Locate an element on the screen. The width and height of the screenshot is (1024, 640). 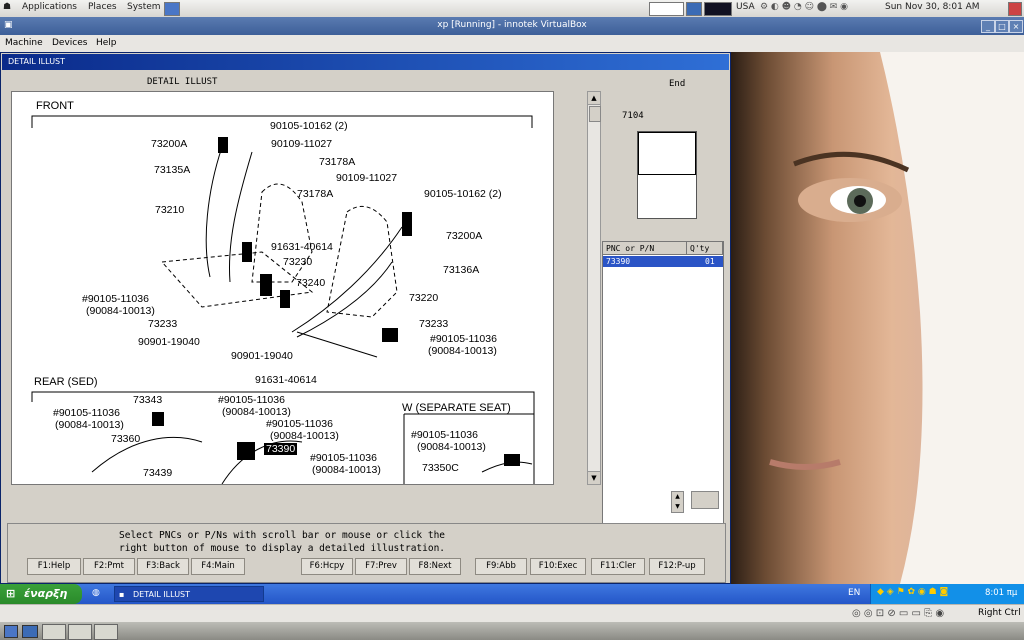
callout: 73240 is located at coordinates (310, 283).